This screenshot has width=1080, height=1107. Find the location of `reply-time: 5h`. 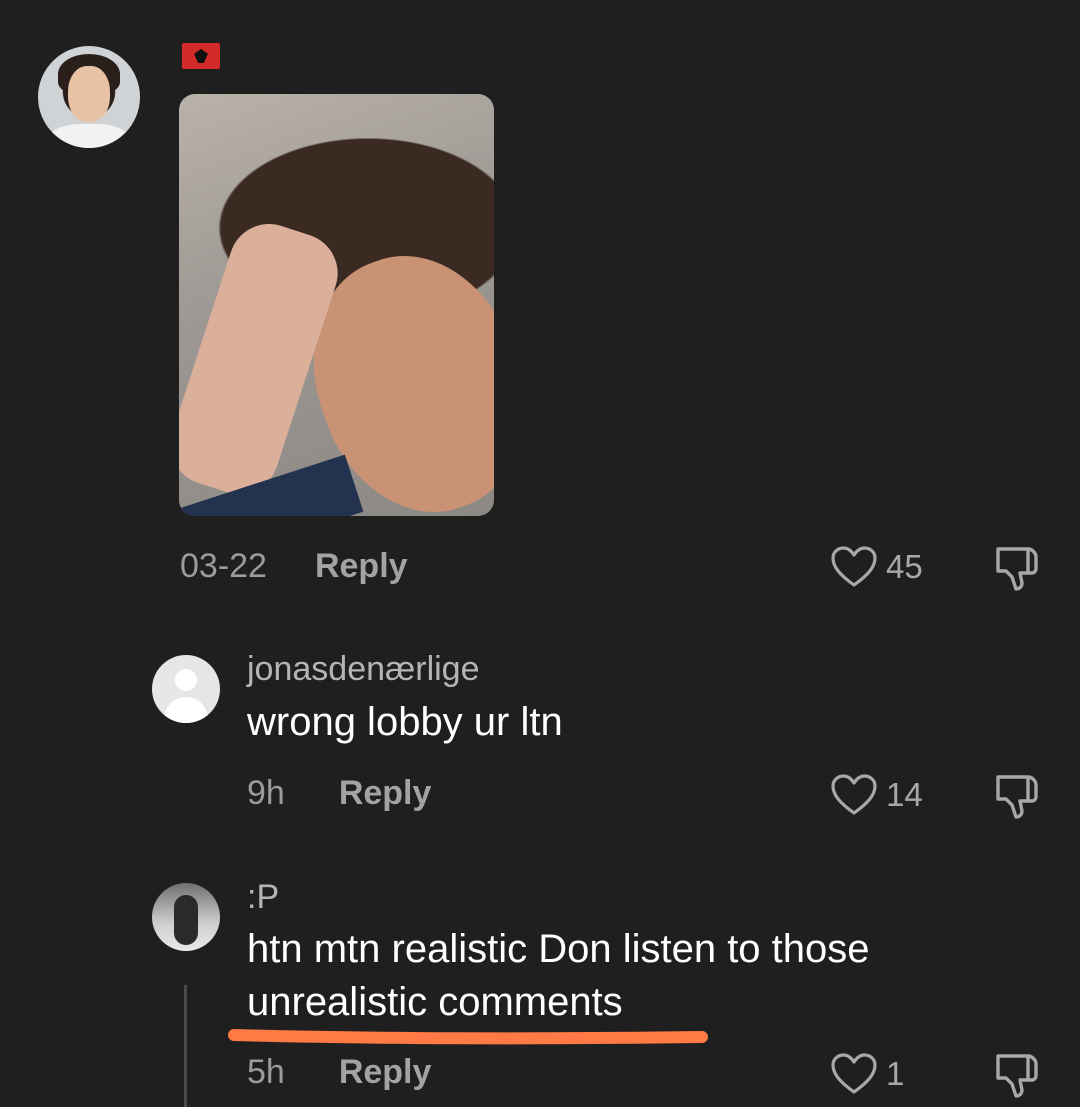

reply-time: 5h is located at coordinates (266, 1072).